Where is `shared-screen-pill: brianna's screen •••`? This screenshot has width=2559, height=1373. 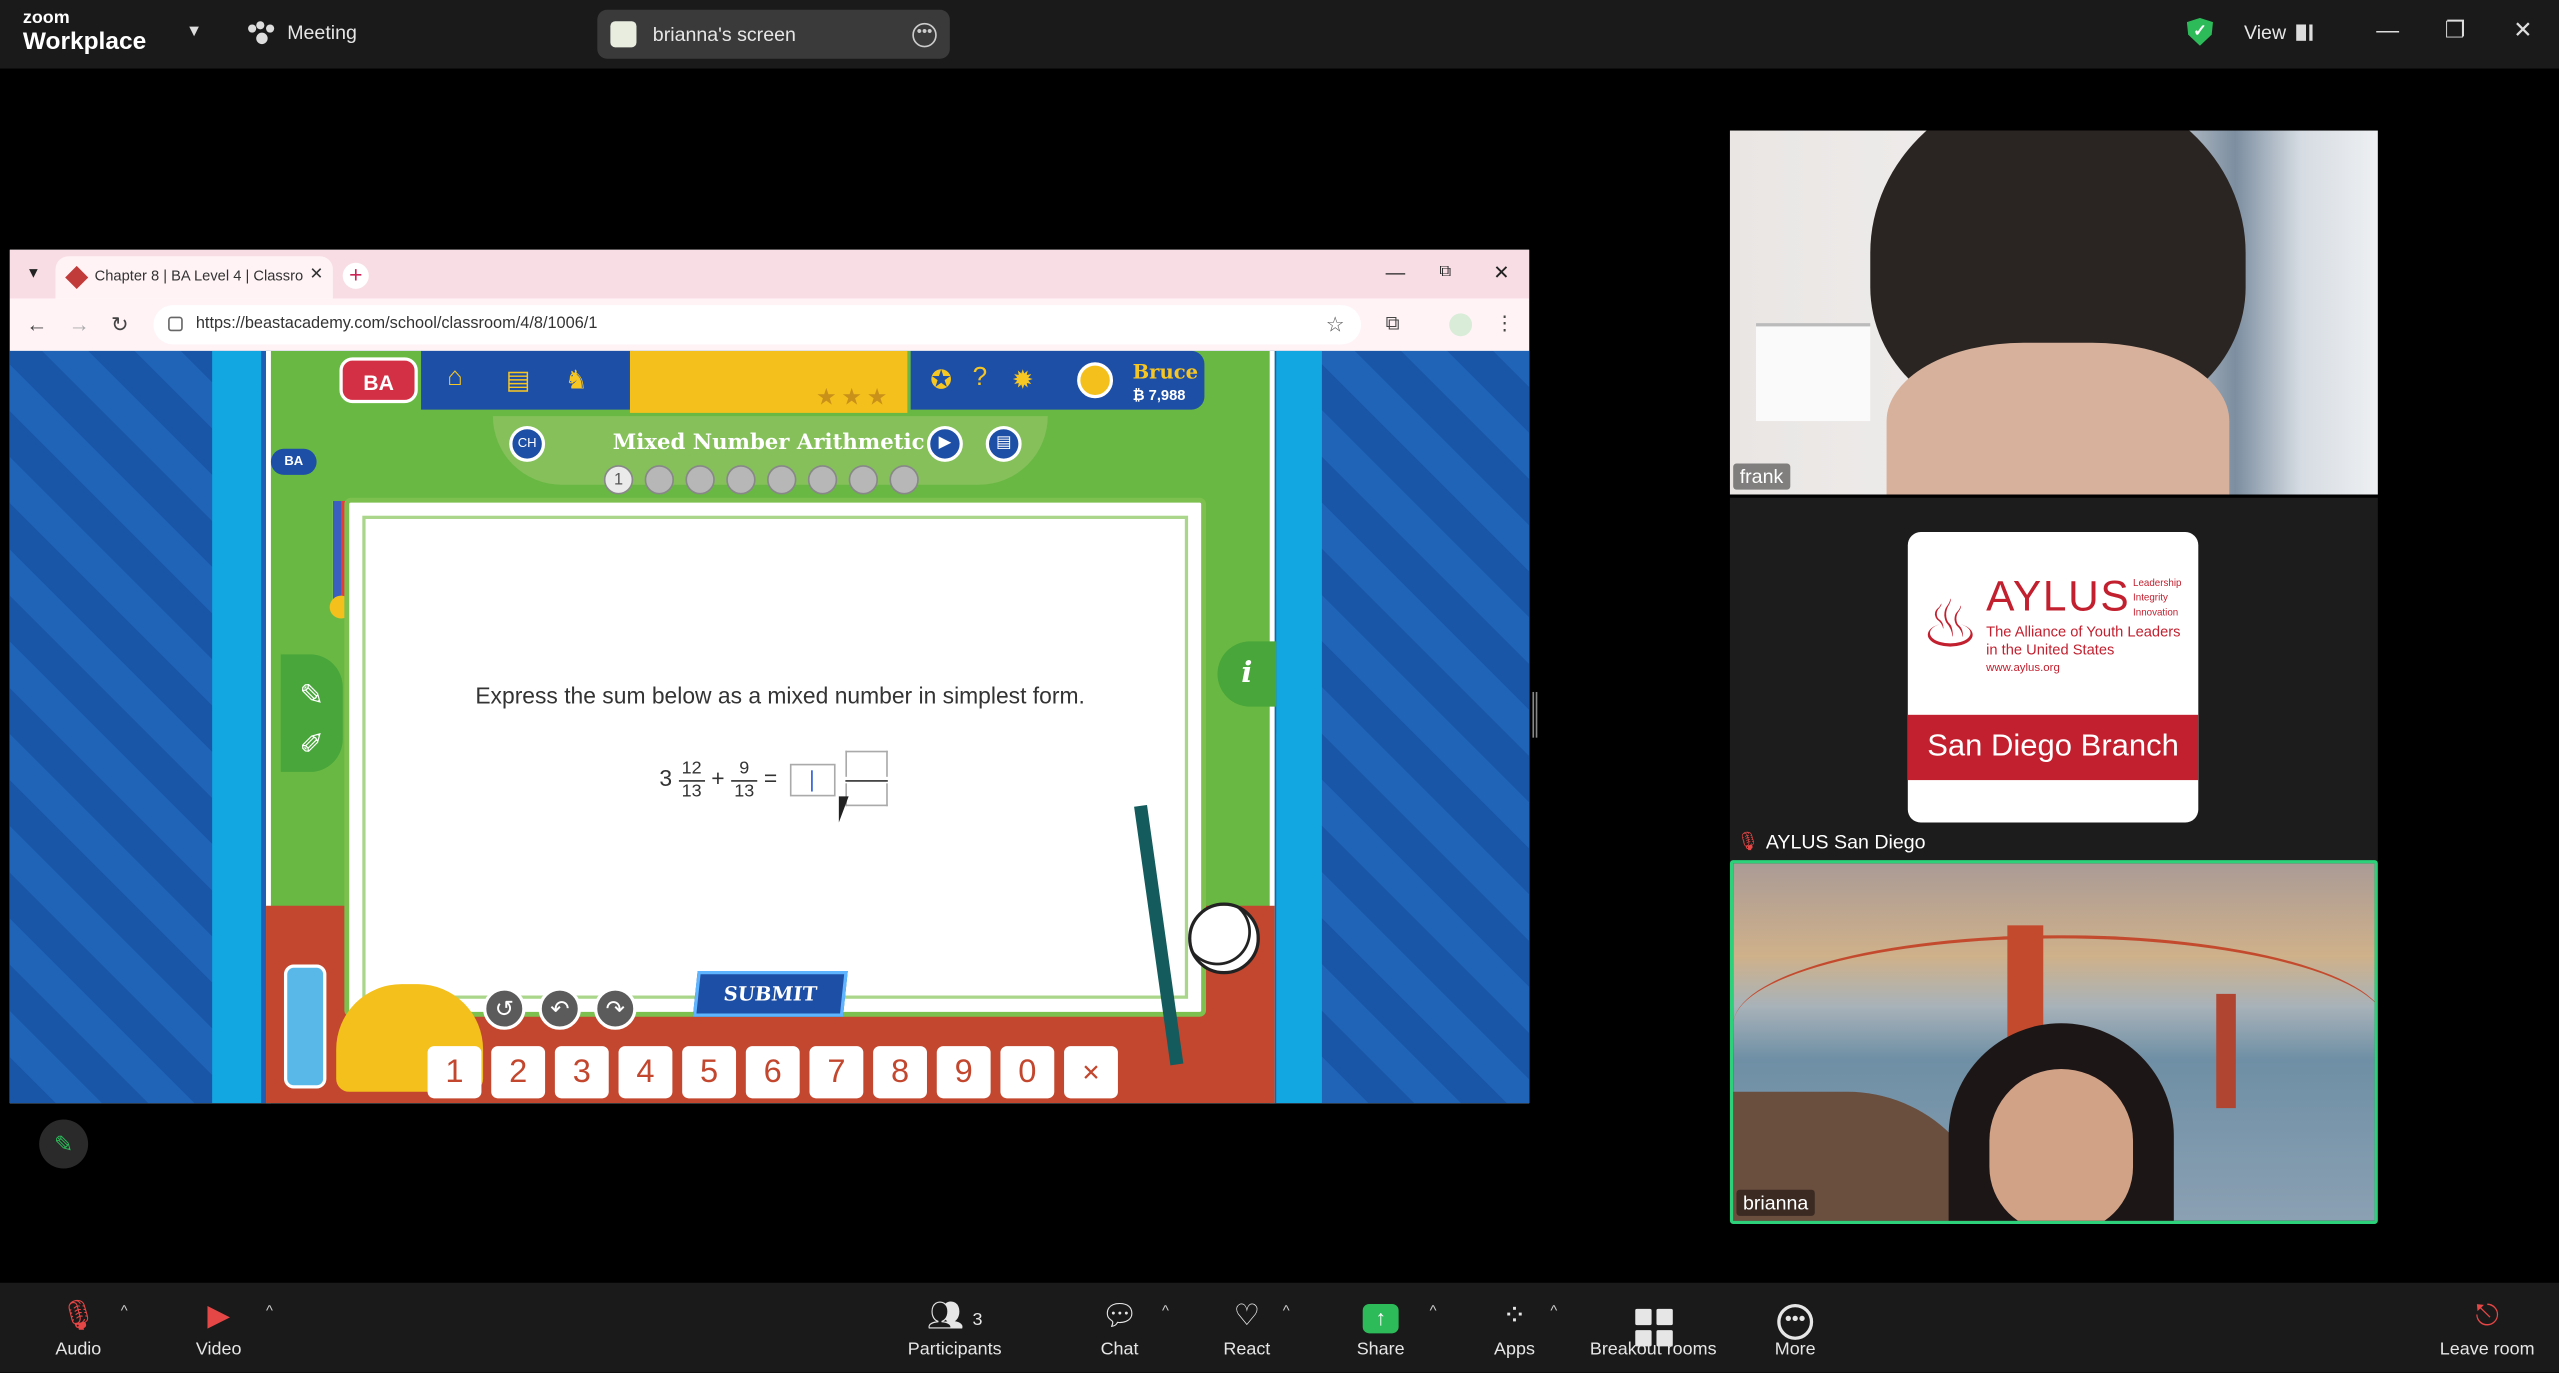 shared-screen-pill: brianna's screen ••• is located at coordinates (773, 34).